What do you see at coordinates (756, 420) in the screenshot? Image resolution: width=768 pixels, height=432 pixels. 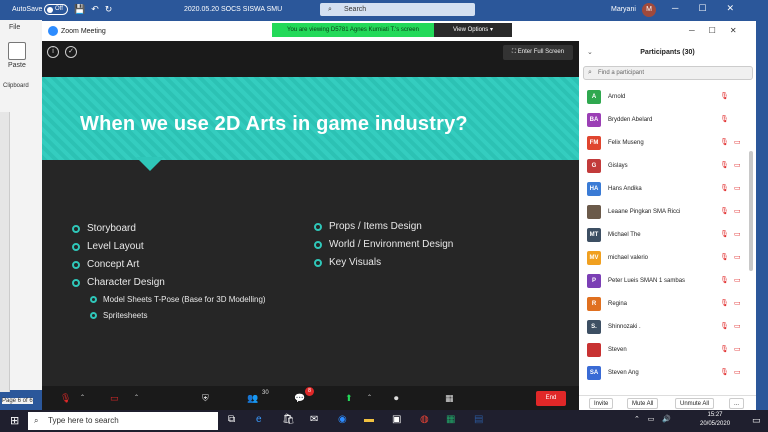 I see `notification-icon: ▭` at bounding box center [756, 420].